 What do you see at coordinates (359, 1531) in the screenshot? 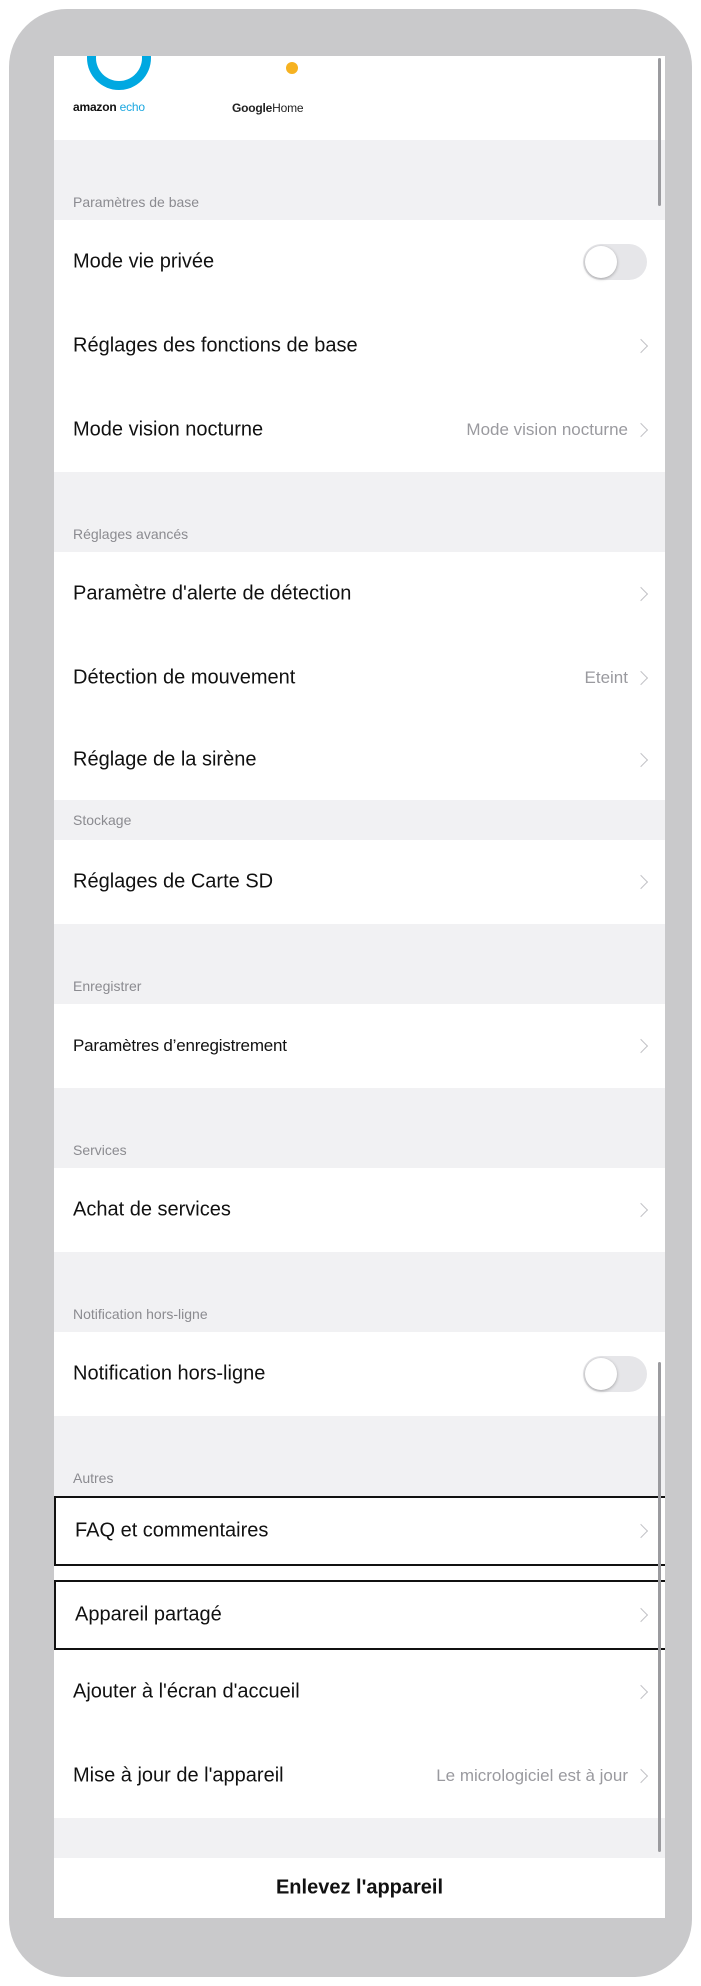
I see `faq-row: FAQ et commentaires` at bounding box center [359, 1531].